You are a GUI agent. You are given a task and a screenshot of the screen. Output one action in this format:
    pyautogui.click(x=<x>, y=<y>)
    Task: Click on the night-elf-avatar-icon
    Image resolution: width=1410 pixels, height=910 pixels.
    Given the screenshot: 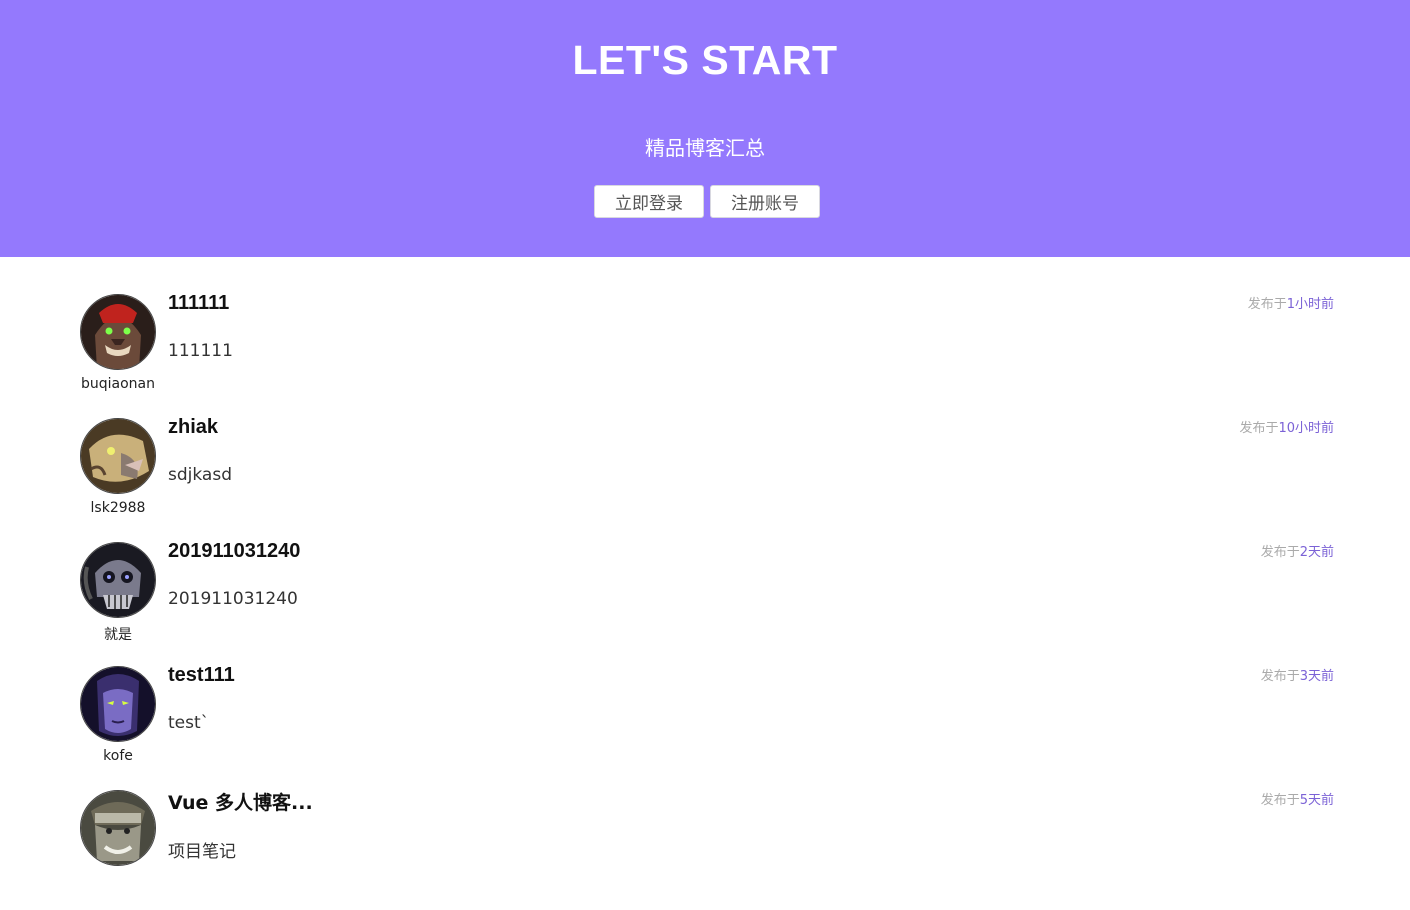 What is the action you would take?
    pyautogui.click(x=118, y=704)
    